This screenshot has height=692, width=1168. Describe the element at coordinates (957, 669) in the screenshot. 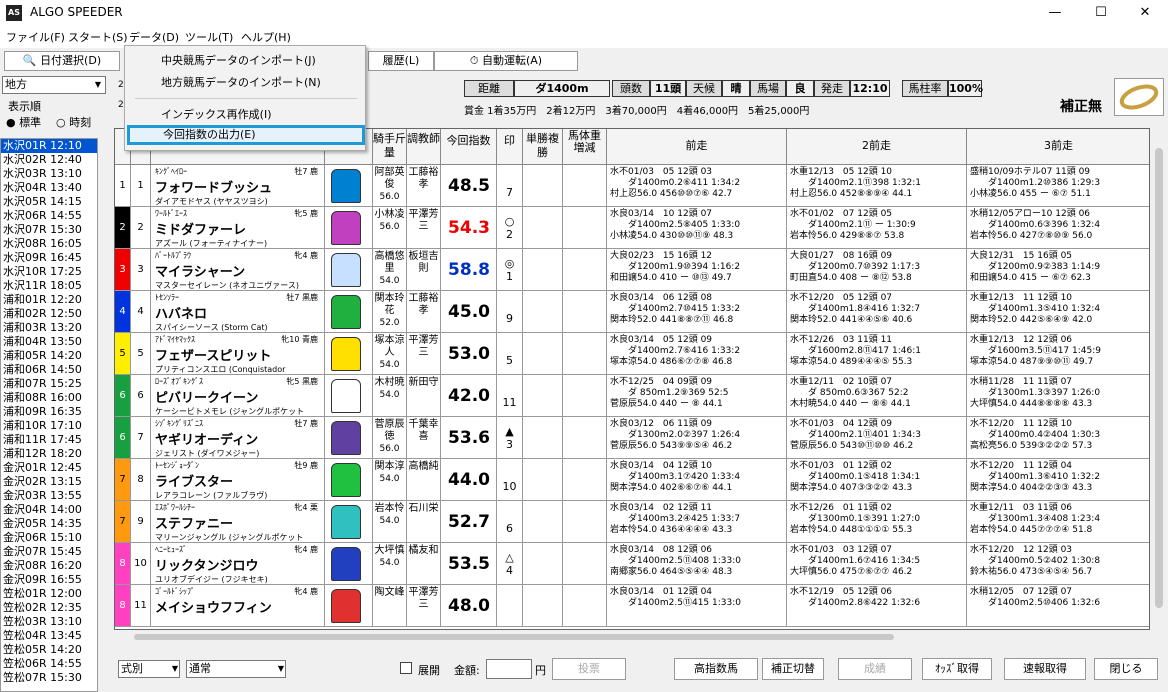

I see `odds-button: ｵｯｽﾞ取得` at that location.